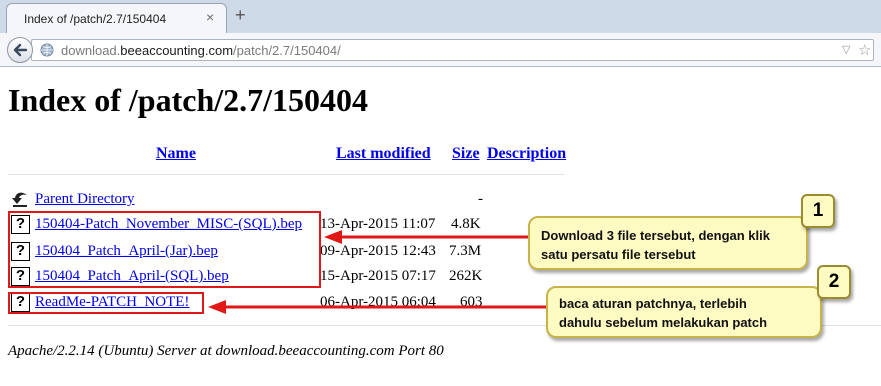  What do you see at coordinates (618, 254) in the screenshot?
I see `callout-1-line-2: satu persatu file tersebut` at bounding box center [618, 254].